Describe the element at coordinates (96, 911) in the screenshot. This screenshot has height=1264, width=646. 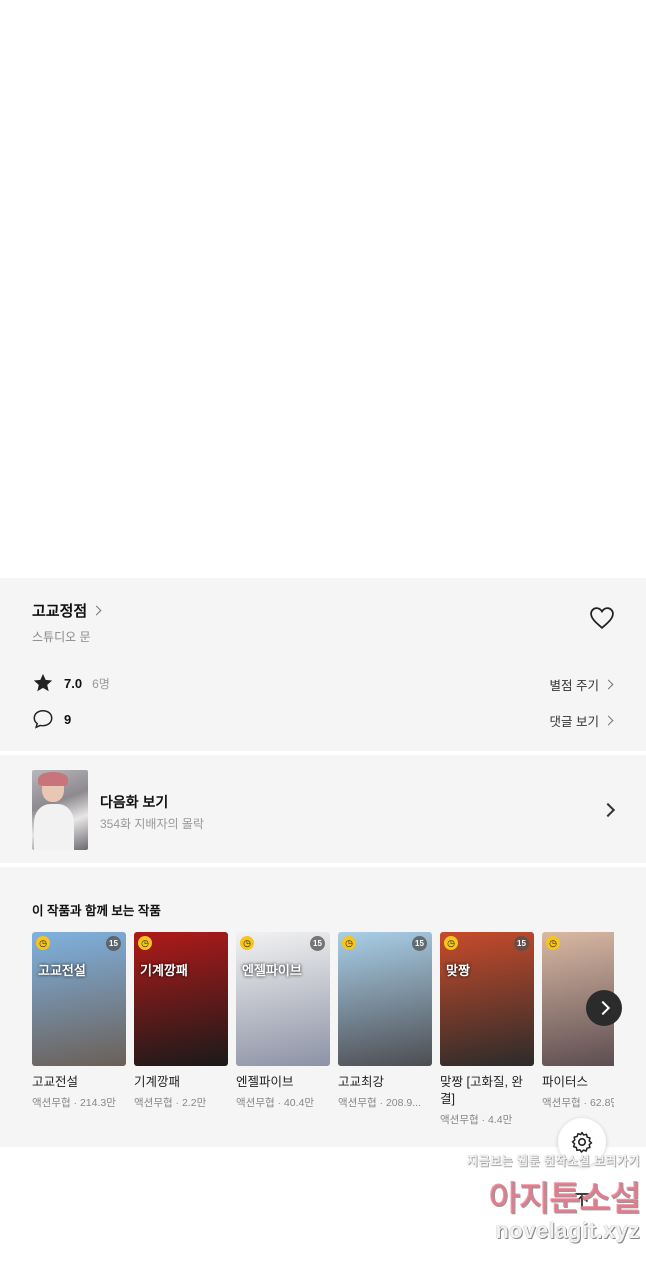
I see `recommendations-heading: 이 작품과 함께 보는 작품` at that location.